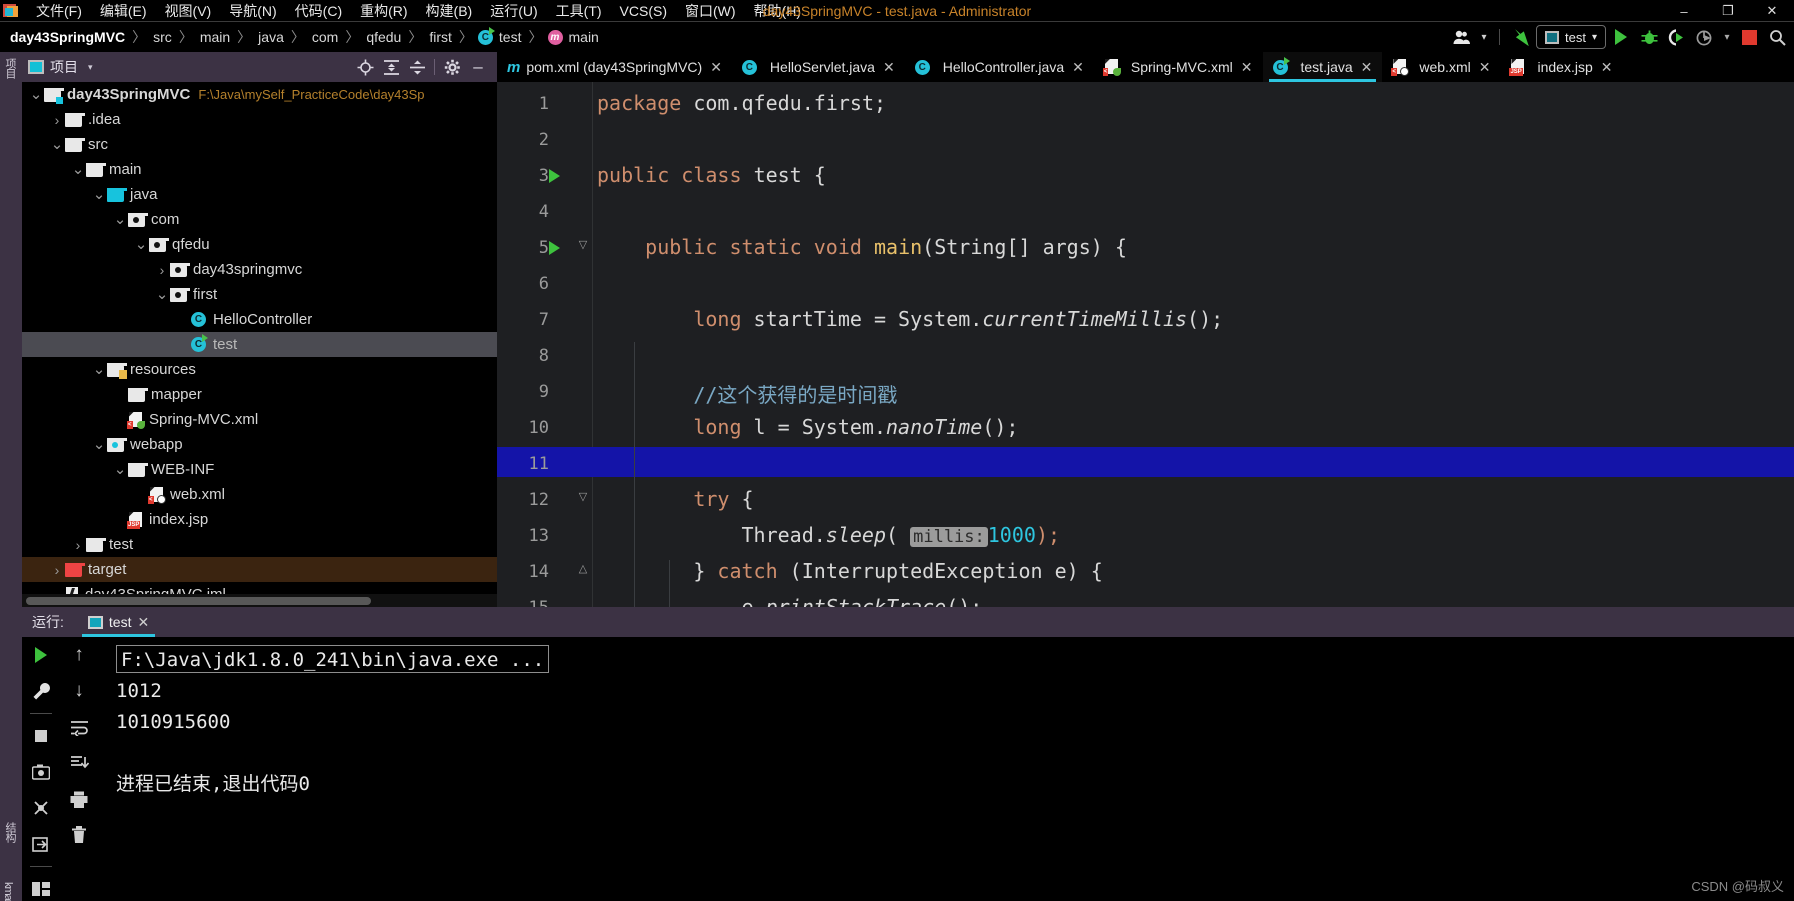 This screenshot has width=1794, height=901. What do you see at coordinates (1441, 67) in the screenshot?
I see `editor-tab-web-xml: < web.xml ✕` at bounding box center [1441, 67].